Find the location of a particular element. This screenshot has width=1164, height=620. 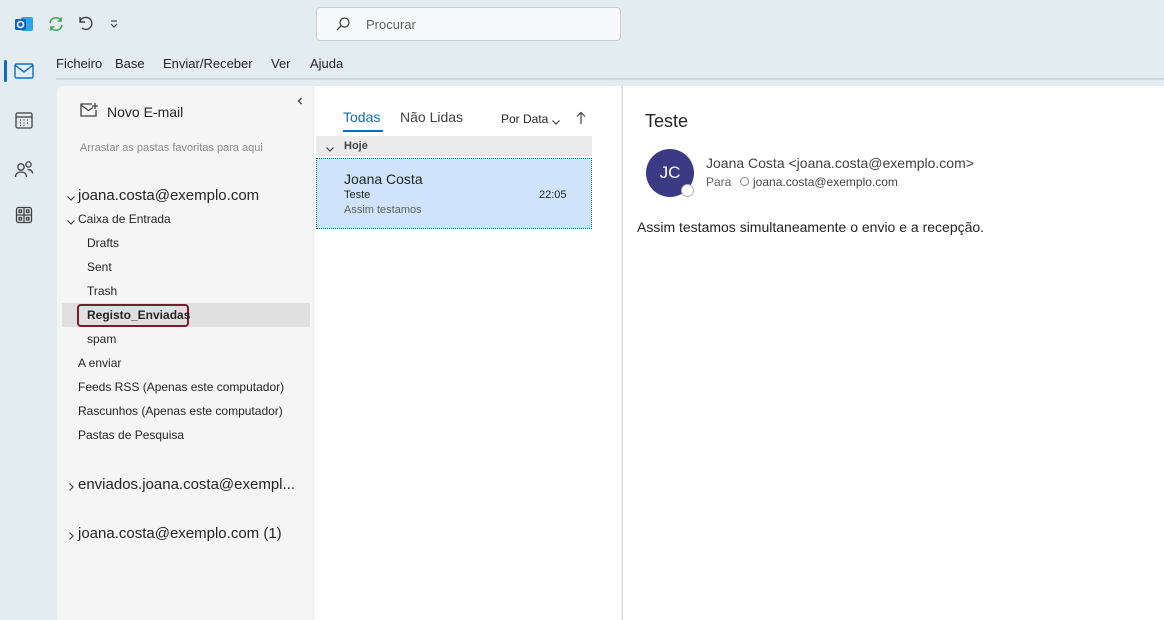

presence-status-icon is located at coordinates (687, 190).